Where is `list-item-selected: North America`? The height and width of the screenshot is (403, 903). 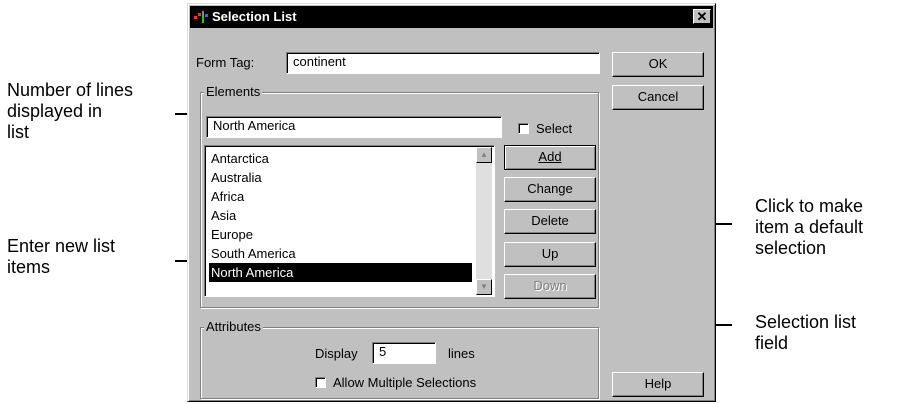 list-item-selected: North America is located at coordinates (340, 272).